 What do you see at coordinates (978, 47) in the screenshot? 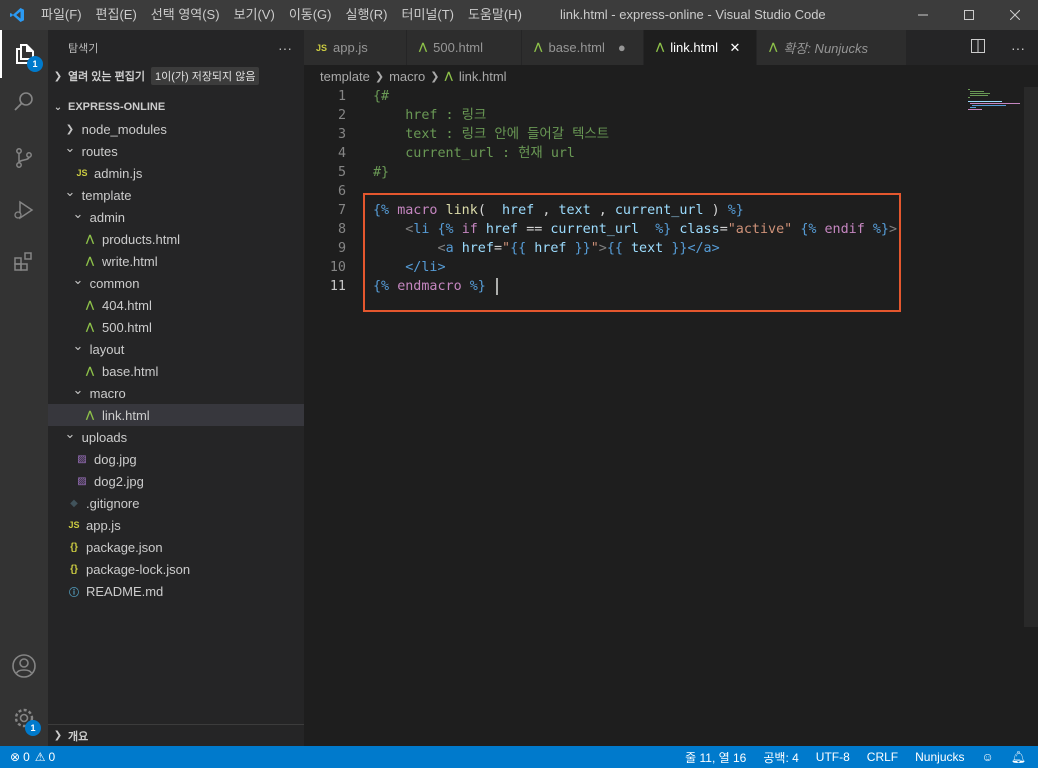
I see `split-editor-icon` at bounding box center [978, 47].